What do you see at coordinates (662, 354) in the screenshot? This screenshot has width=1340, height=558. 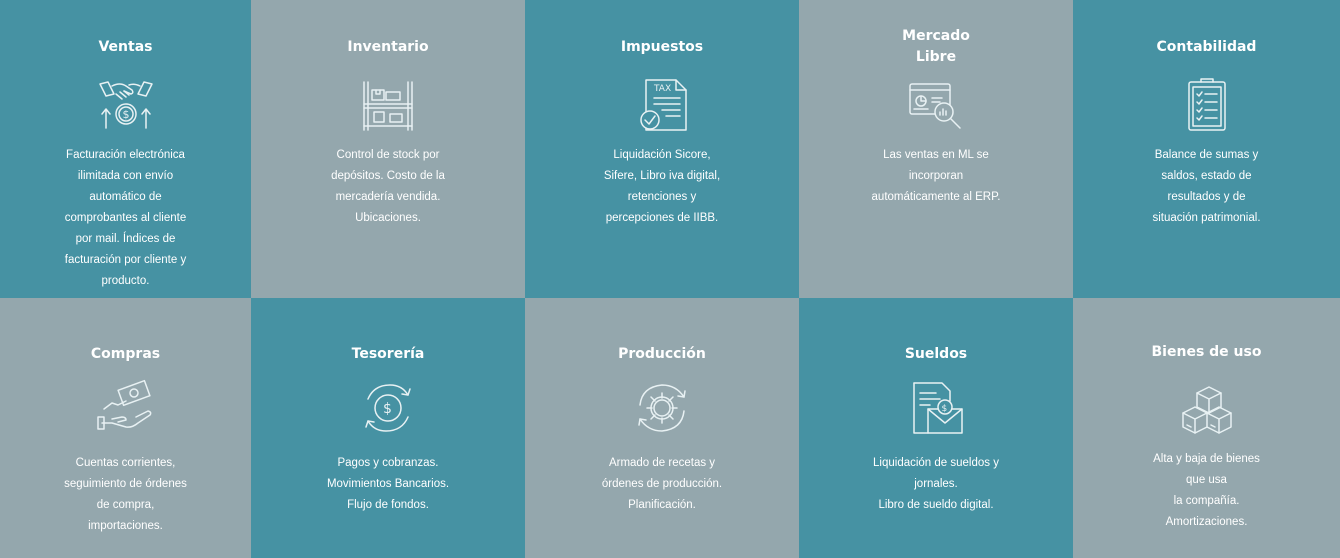 I see `module-title: Producción` at bounding box center [662, 354].